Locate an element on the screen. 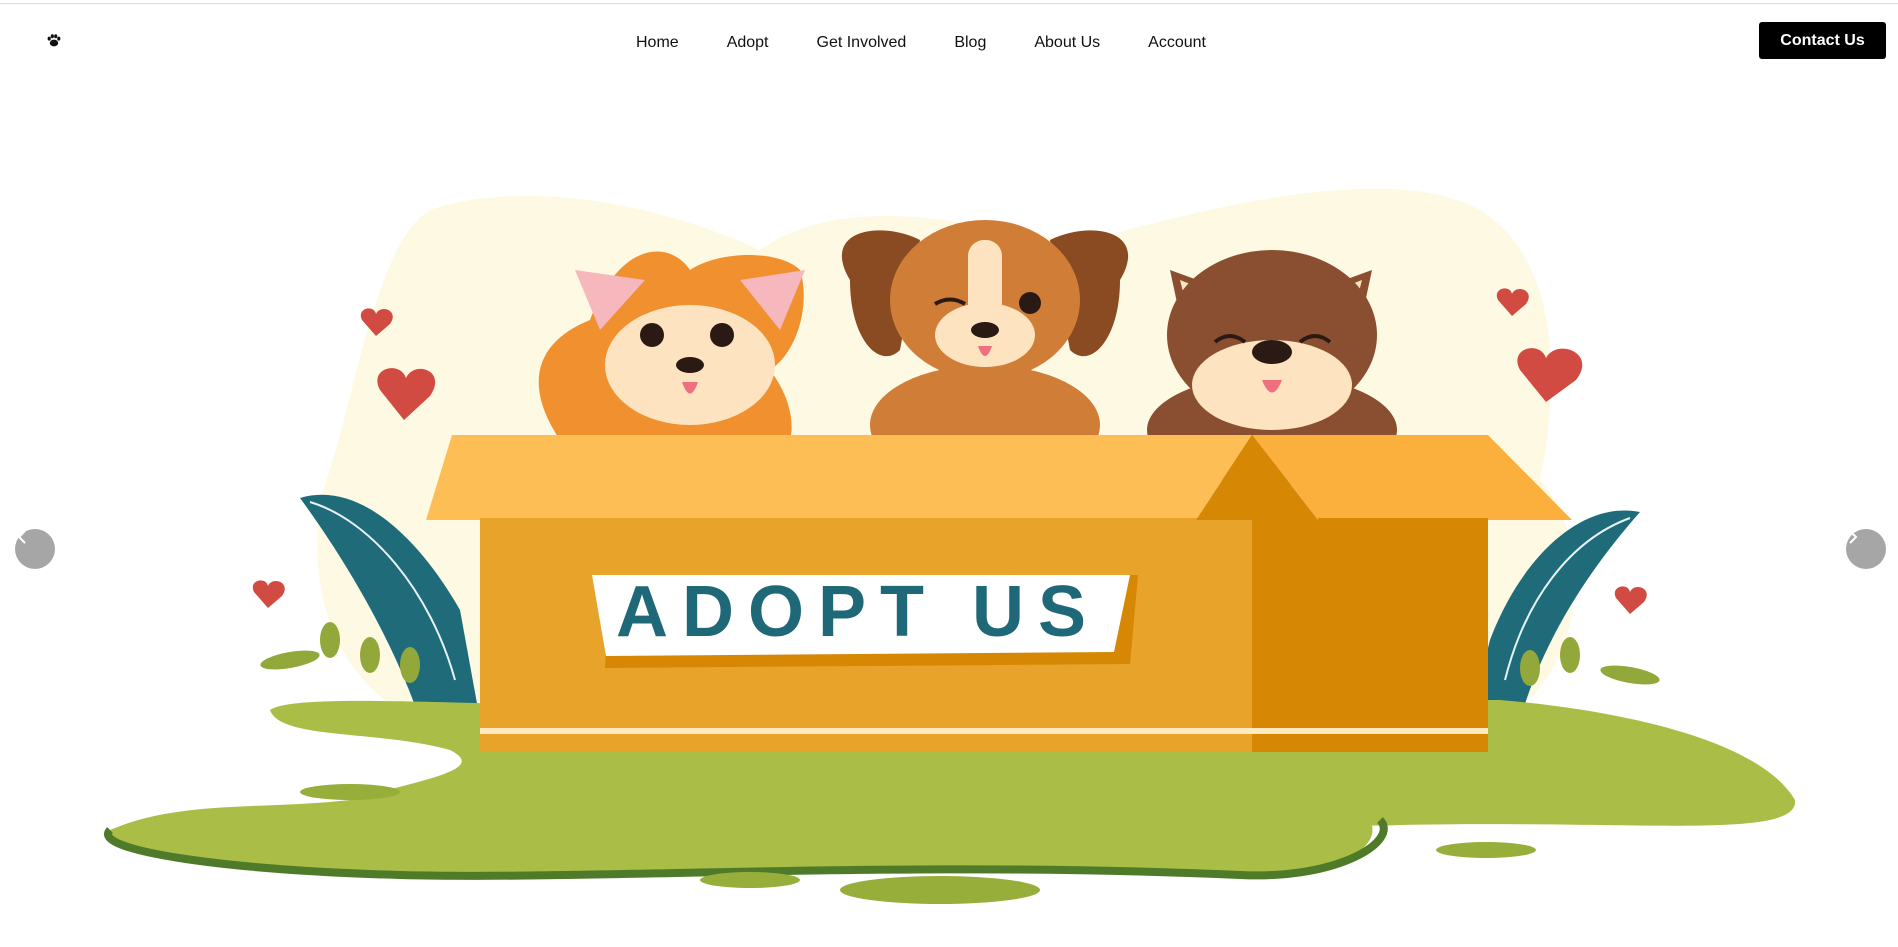 This screenshot has height=947, width=1898. carousel-prev-button is located at coordinates (35, 549).